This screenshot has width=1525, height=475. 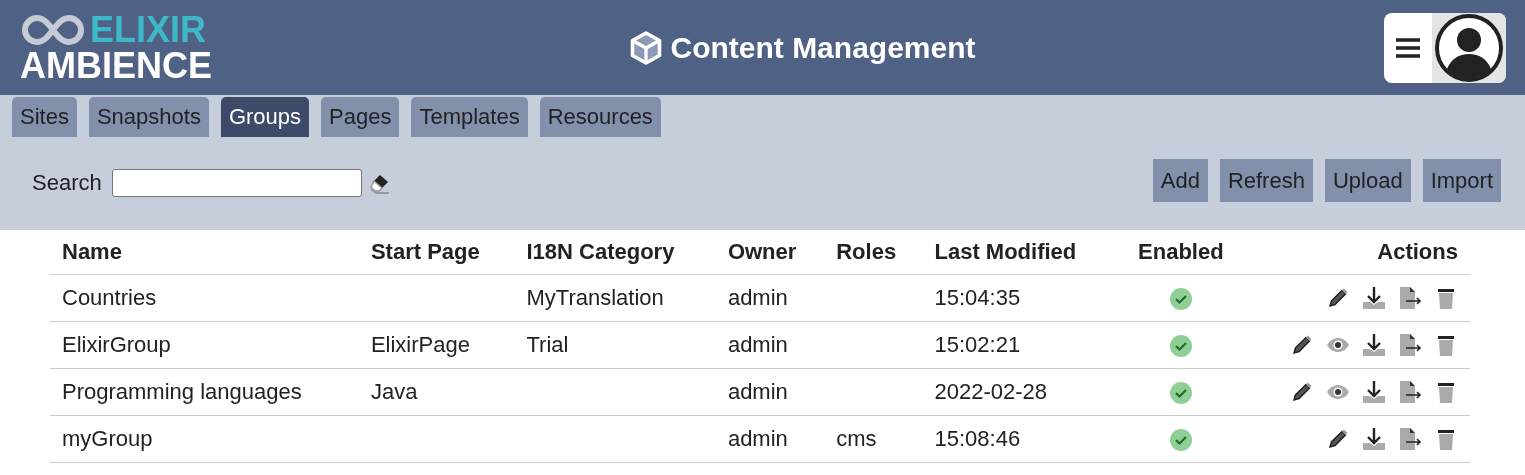 What do you see at coordinates (148, 117) in the screenshot?
I see `tab: Snapshots` at bounding box center [148, 117].